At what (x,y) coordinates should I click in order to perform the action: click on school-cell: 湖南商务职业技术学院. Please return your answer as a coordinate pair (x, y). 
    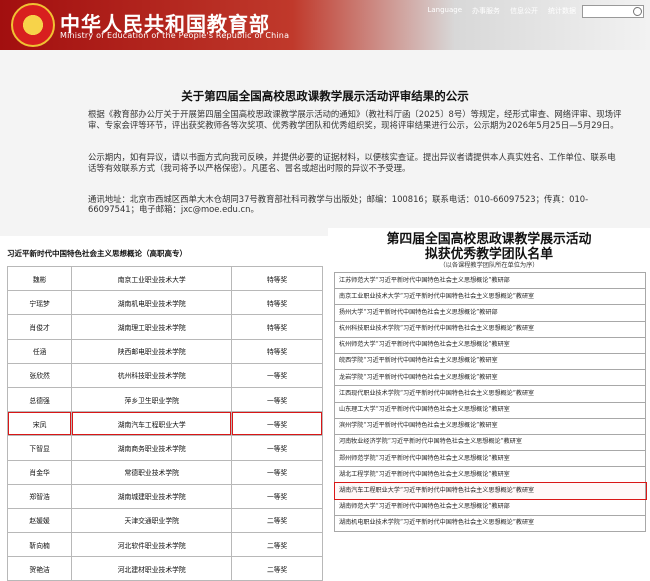
    Looking at the image, I should click on (152, 448).